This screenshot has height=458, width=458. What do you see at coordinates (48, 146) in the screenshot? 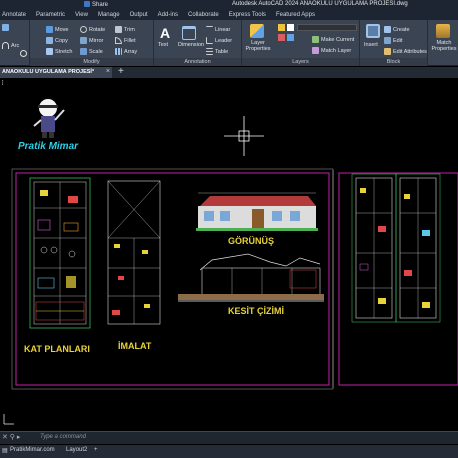
I see `logo-text: Pratik Mimar` at bounding box center [48, 146].